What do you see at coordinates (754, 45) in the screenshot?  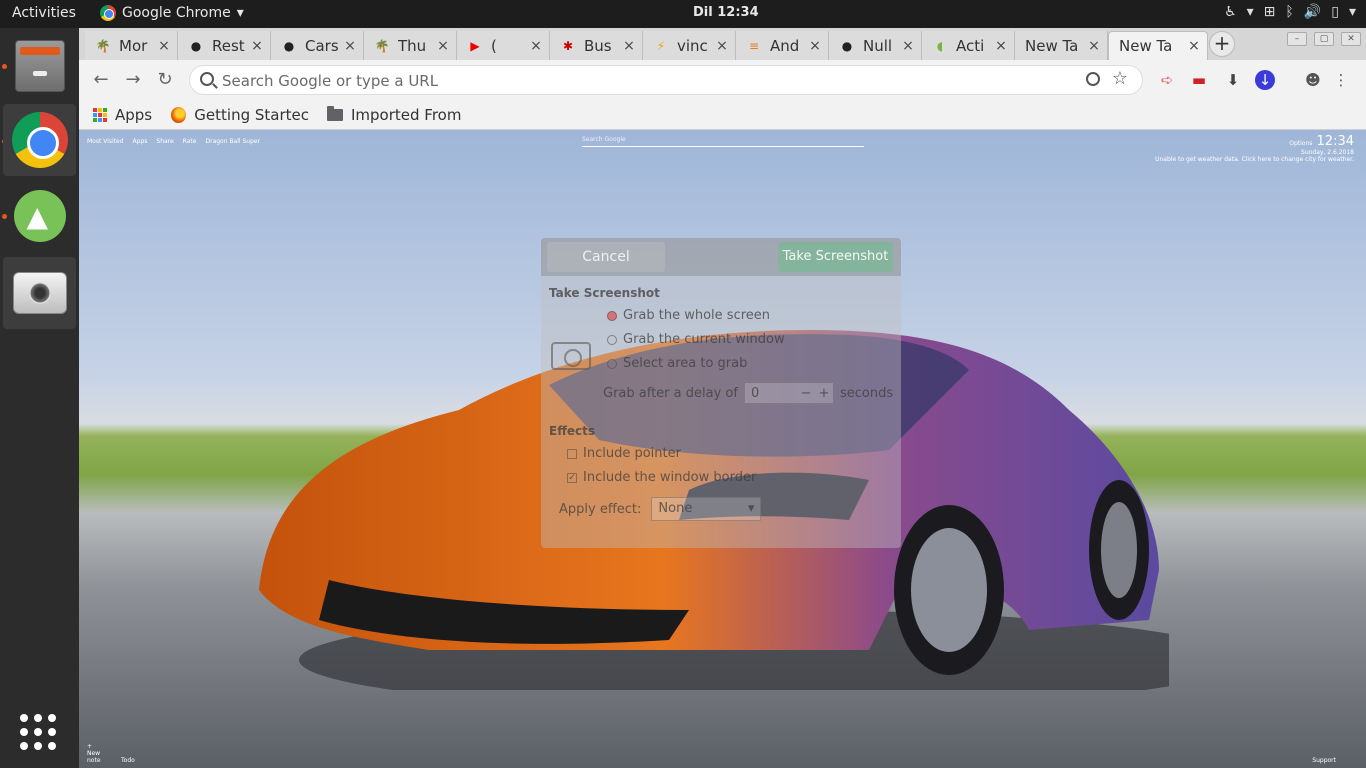 I see `stackoverflow-icon: ≡` at bounding box center [754, 45].